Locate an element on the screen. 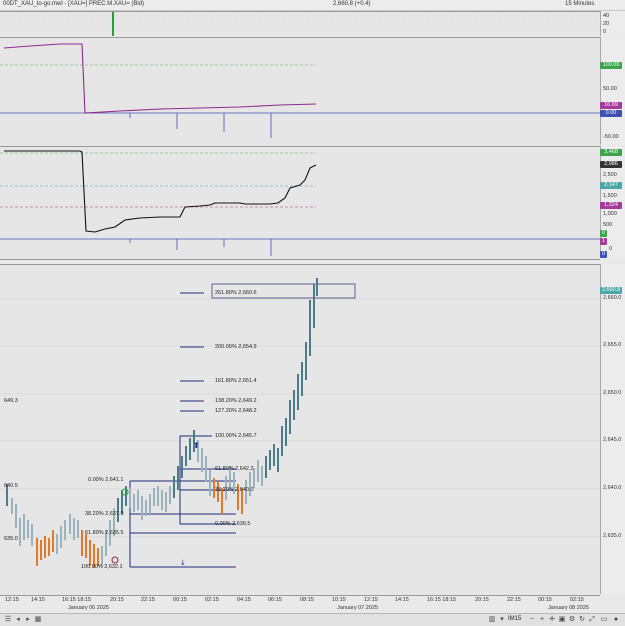 This screenshot has height=626, width=625. indicator-badge-small: 1 is located at coordinates (603, 241).